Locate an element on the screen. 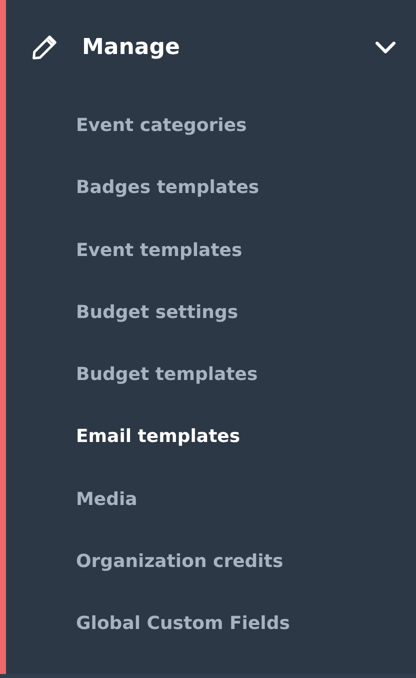 This screenshot has height=678, width=416. menu-item: Badges templates is located at coordinates (168, 188).